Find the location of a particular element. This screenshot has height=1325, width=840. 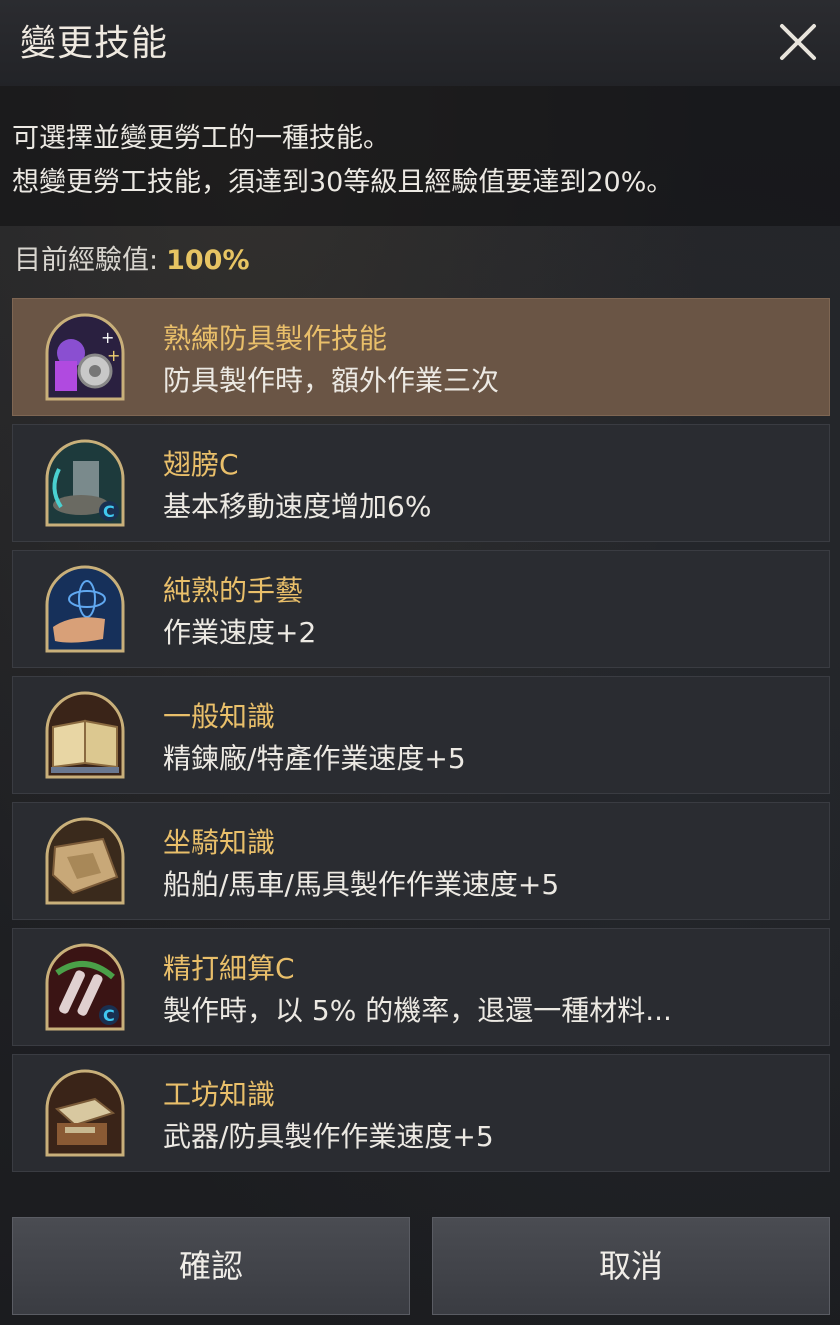

confirm-button: 確認 is located at coordinates (211, 1266).